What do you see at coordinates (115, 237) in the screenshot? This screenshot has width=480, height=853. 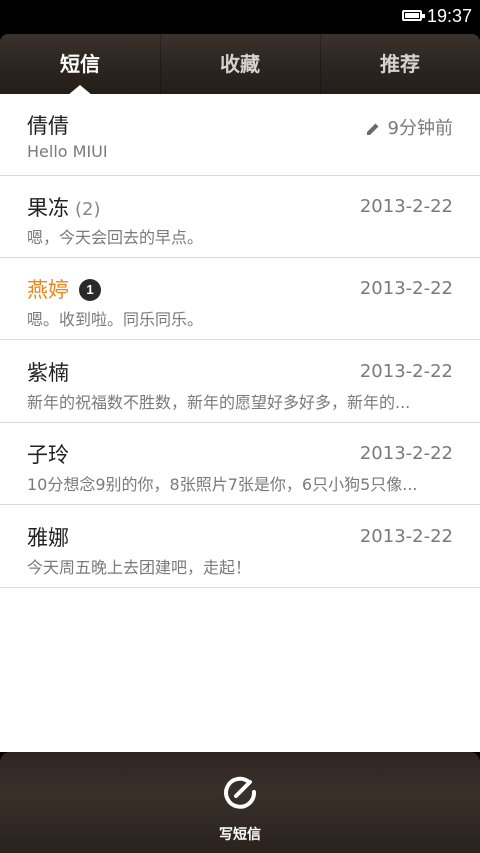 I see `message-preview: 嗯，今天会回去的早点。` at bounding box center [115, 237].